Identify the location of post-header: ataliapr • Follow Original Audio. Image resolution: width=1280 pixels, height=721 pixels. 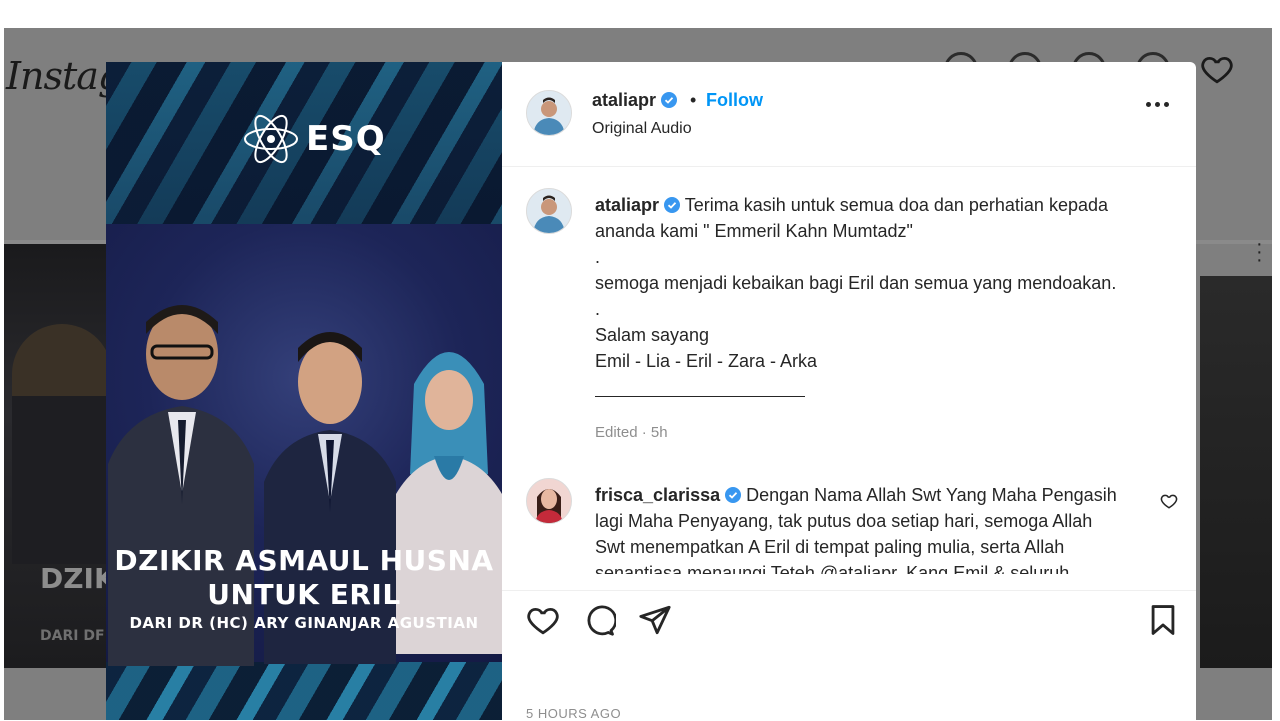
(849, 114).